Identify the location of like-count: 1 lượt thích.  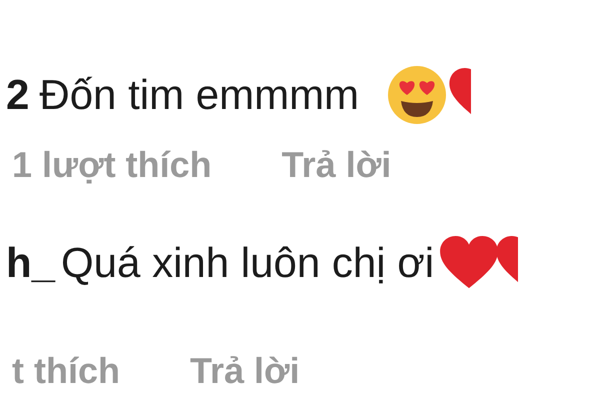
(112, 165).